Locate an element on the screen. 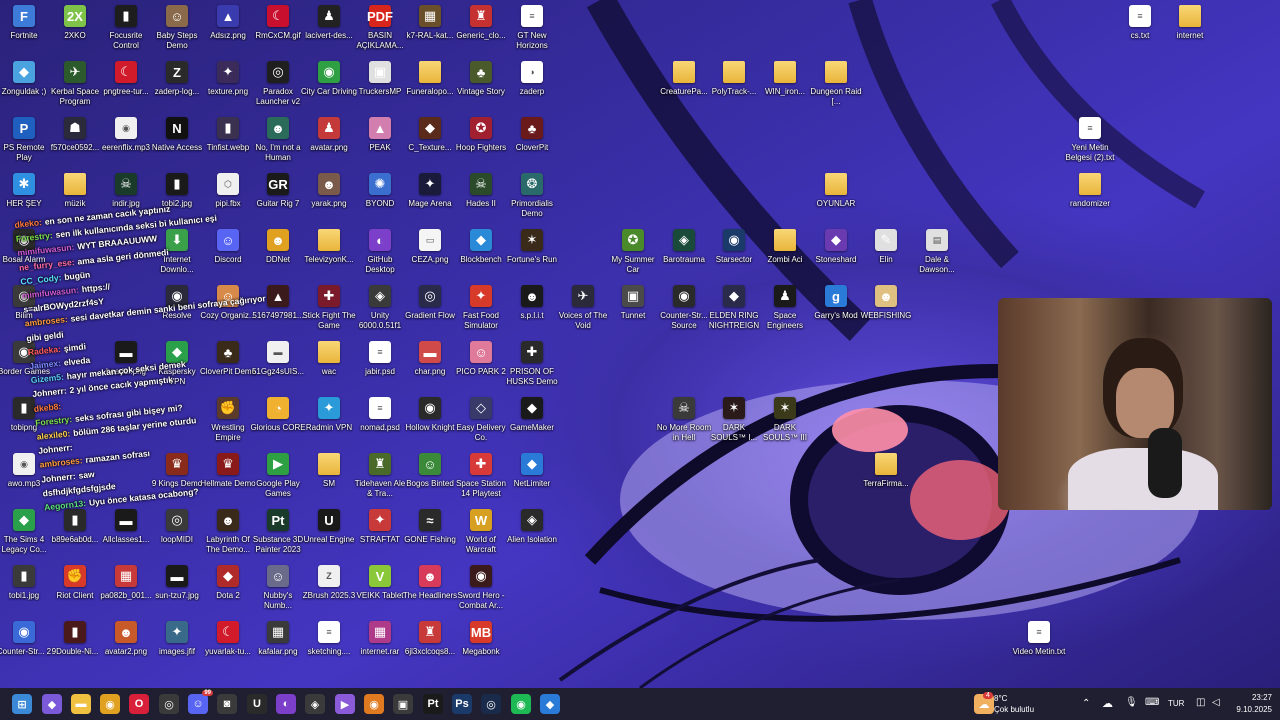 The height and width of the screenshot is (720, 1280). desktop-icon-wac: wac is located at coordinates (329, 366).